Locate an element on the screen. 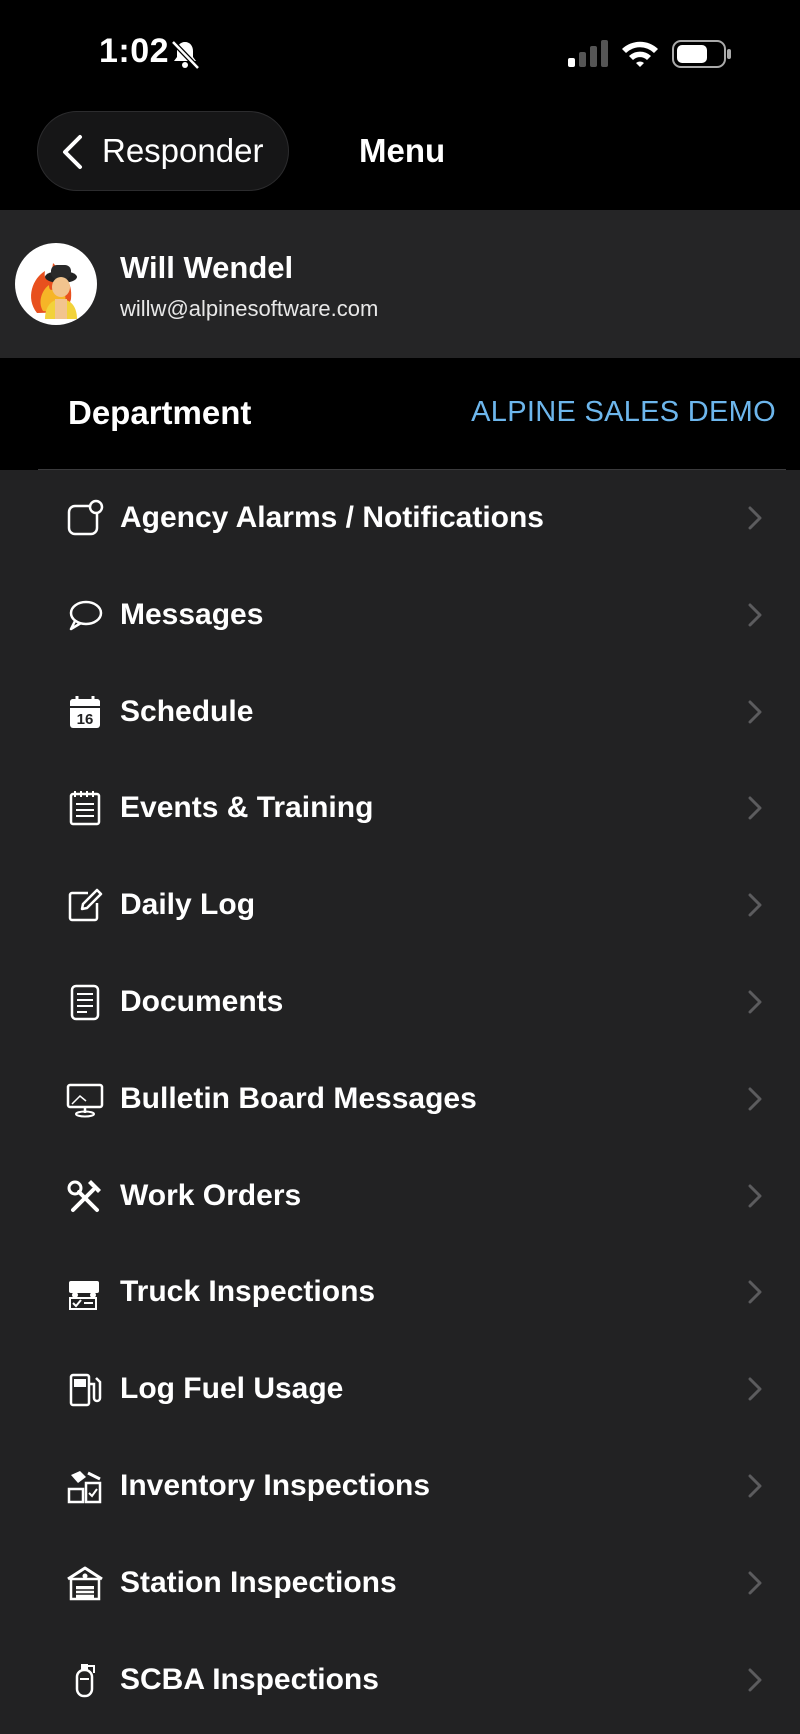  svg-text: 16 is located at coordinates (85, 719).